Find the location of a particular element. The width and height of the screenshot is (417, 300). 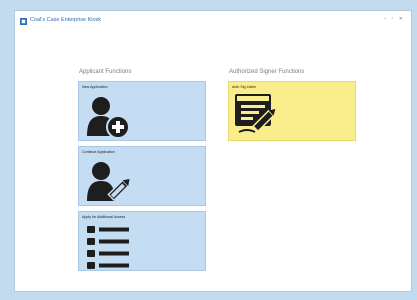

app-icon is located at coordinates (23, 21).